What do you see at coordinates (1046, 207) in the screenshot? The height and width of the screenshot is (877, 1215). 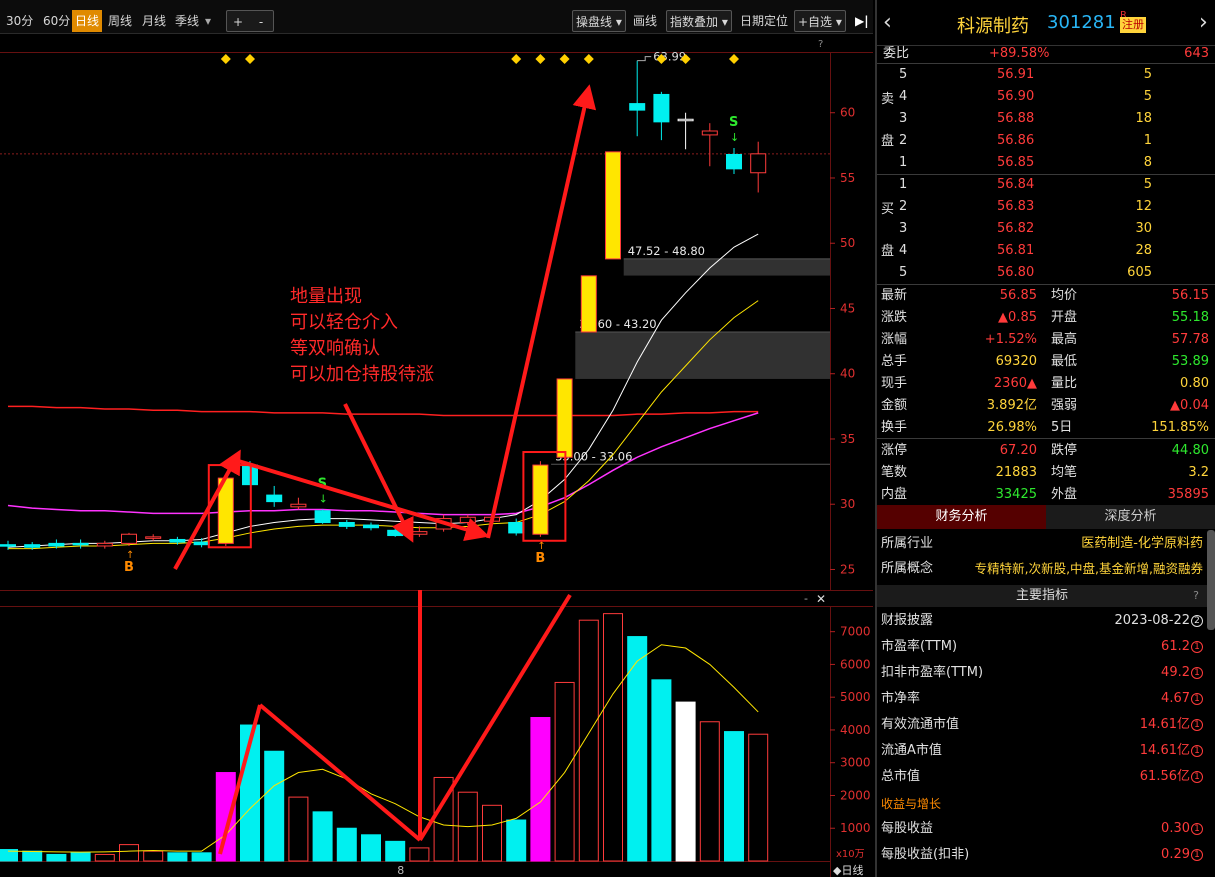 I see `buy-level-row: 2 56.83 12` at bounding box center [1046, 207].